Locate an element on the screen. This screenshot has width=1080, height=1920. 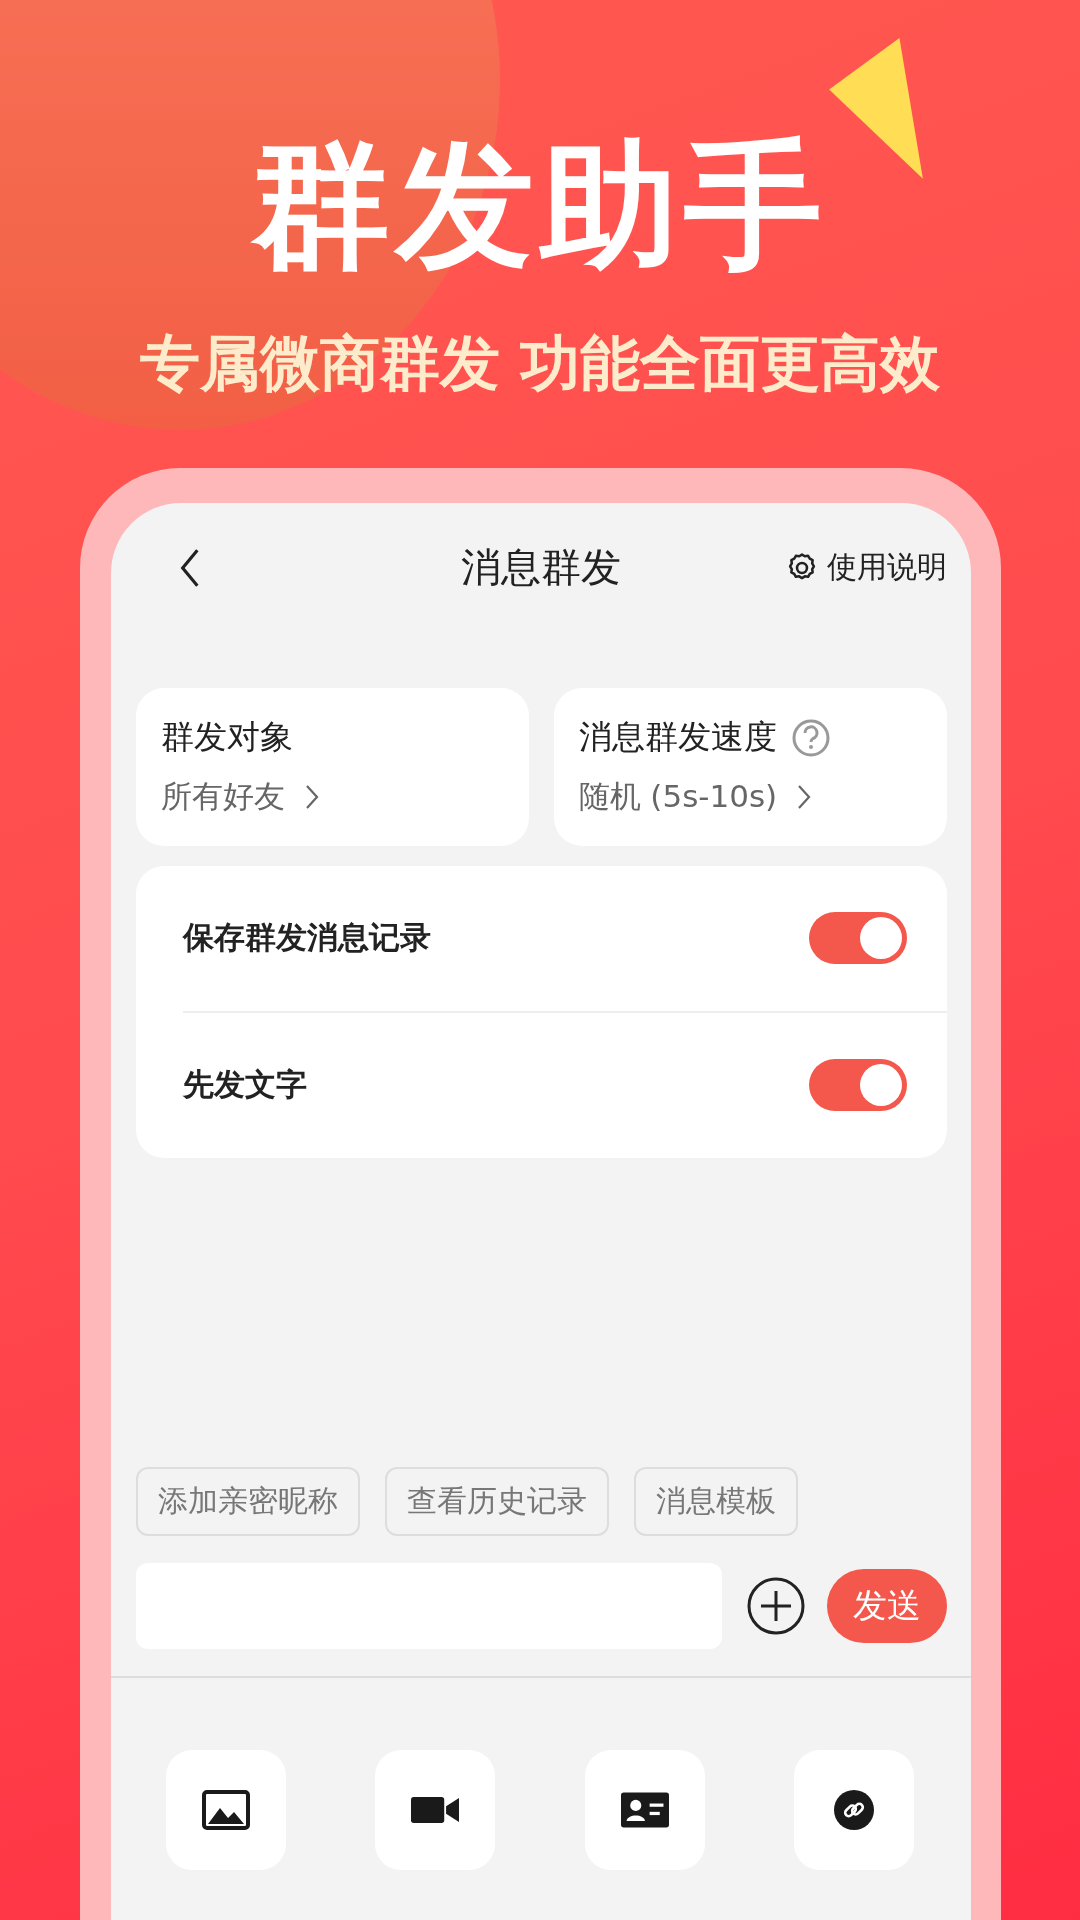
toggle-label: 先发文字 is located at coordinates (244, 1085).